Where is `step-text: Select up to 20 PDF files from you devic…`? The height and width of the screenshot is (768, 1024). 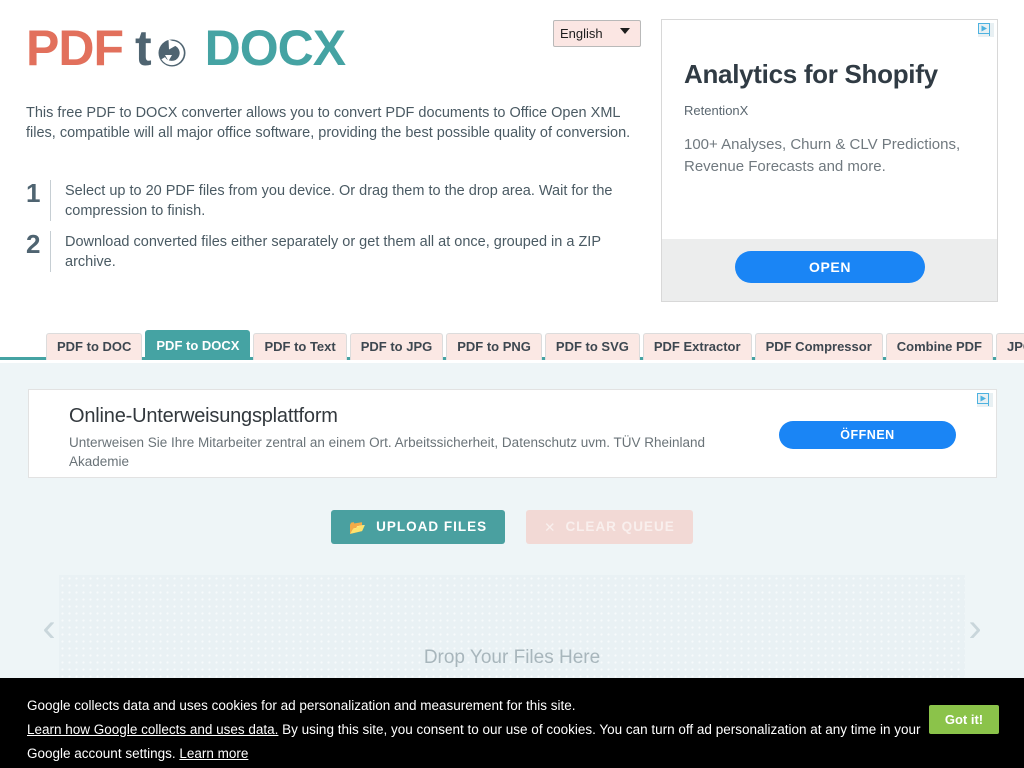 step-text: Select up to 20 PDF files from you devic… is located at coordinates (339, 201).